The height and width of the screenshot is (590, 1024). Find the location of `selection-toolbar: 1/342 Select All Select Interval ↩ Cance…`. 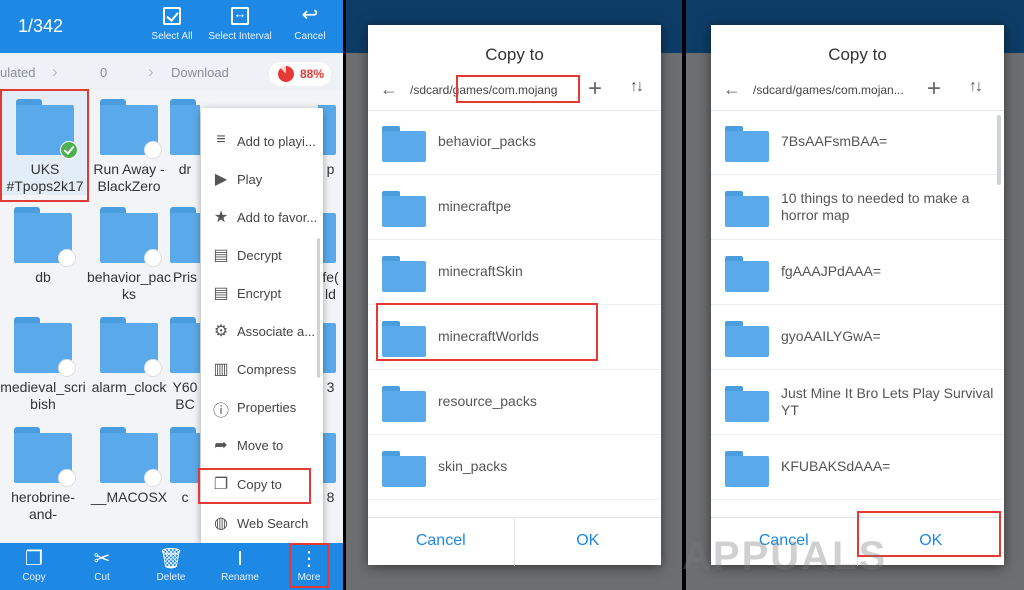

selection-toolbar: 1/342 Select All Select Interval ↩ Cance… is located at coordinates (171, 26).